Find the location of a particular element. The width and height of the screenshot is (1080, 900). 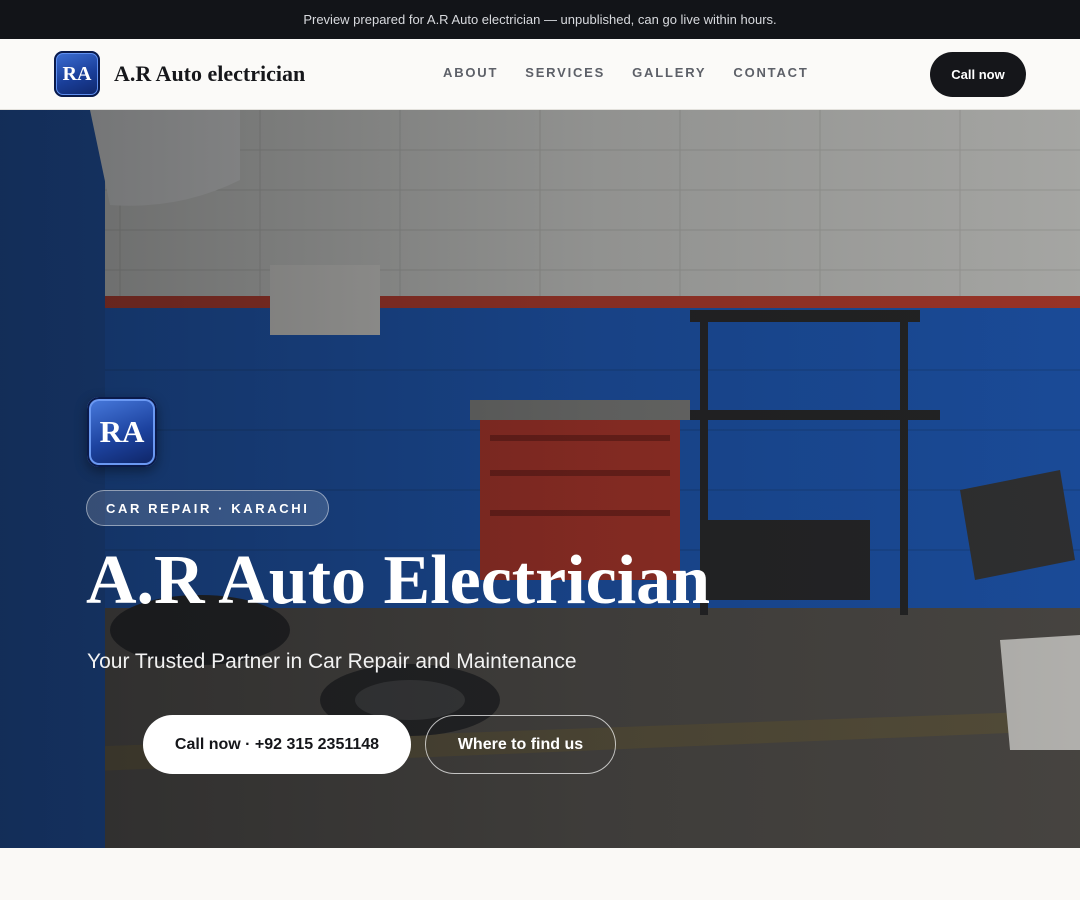

hero-title: A.R Auto Electrician is located at coordinates (398, 580).